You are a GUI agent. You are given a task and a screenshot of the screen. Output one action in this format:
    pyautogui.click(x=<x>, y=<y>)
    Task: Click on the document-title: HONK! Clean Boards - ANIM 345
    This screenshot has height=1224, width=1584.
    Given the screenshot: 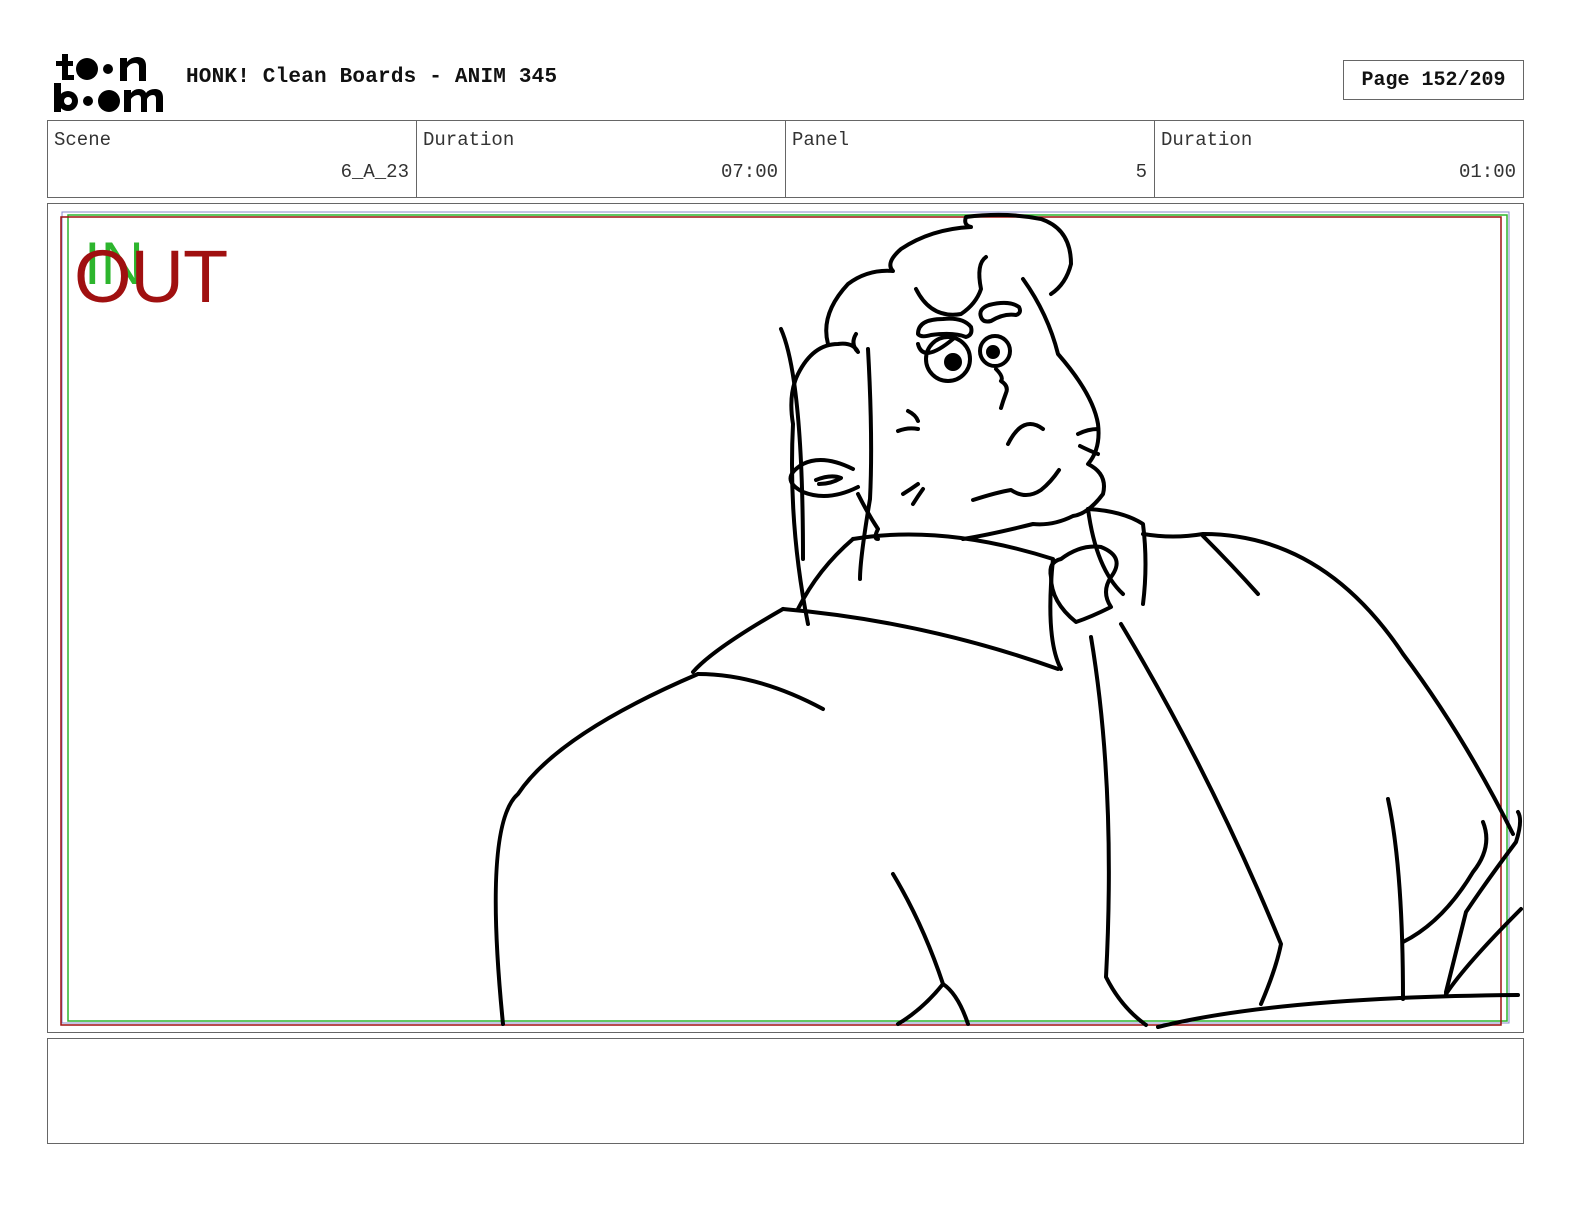 What is the action you would take?
    pyautogui.click(x=372, y=77)
    